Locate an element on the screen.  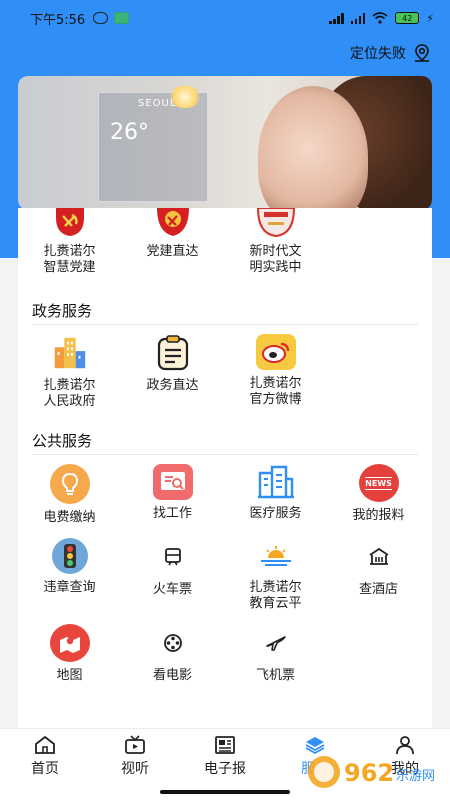
service-label: 扎赉诺尔 教育云平 is located at coordinates (275, 595).